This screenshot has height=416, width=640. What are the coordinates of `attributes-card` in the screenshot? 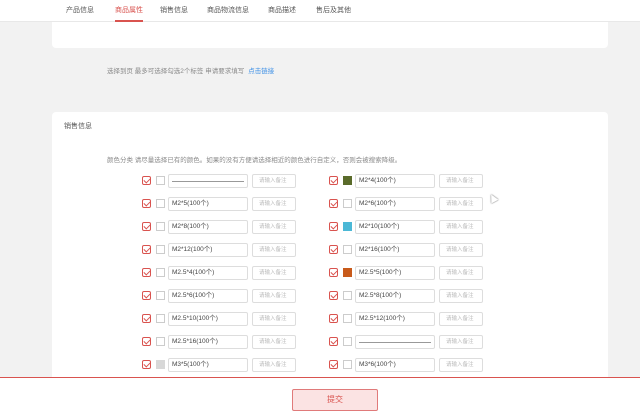 It's located at (330, 35).